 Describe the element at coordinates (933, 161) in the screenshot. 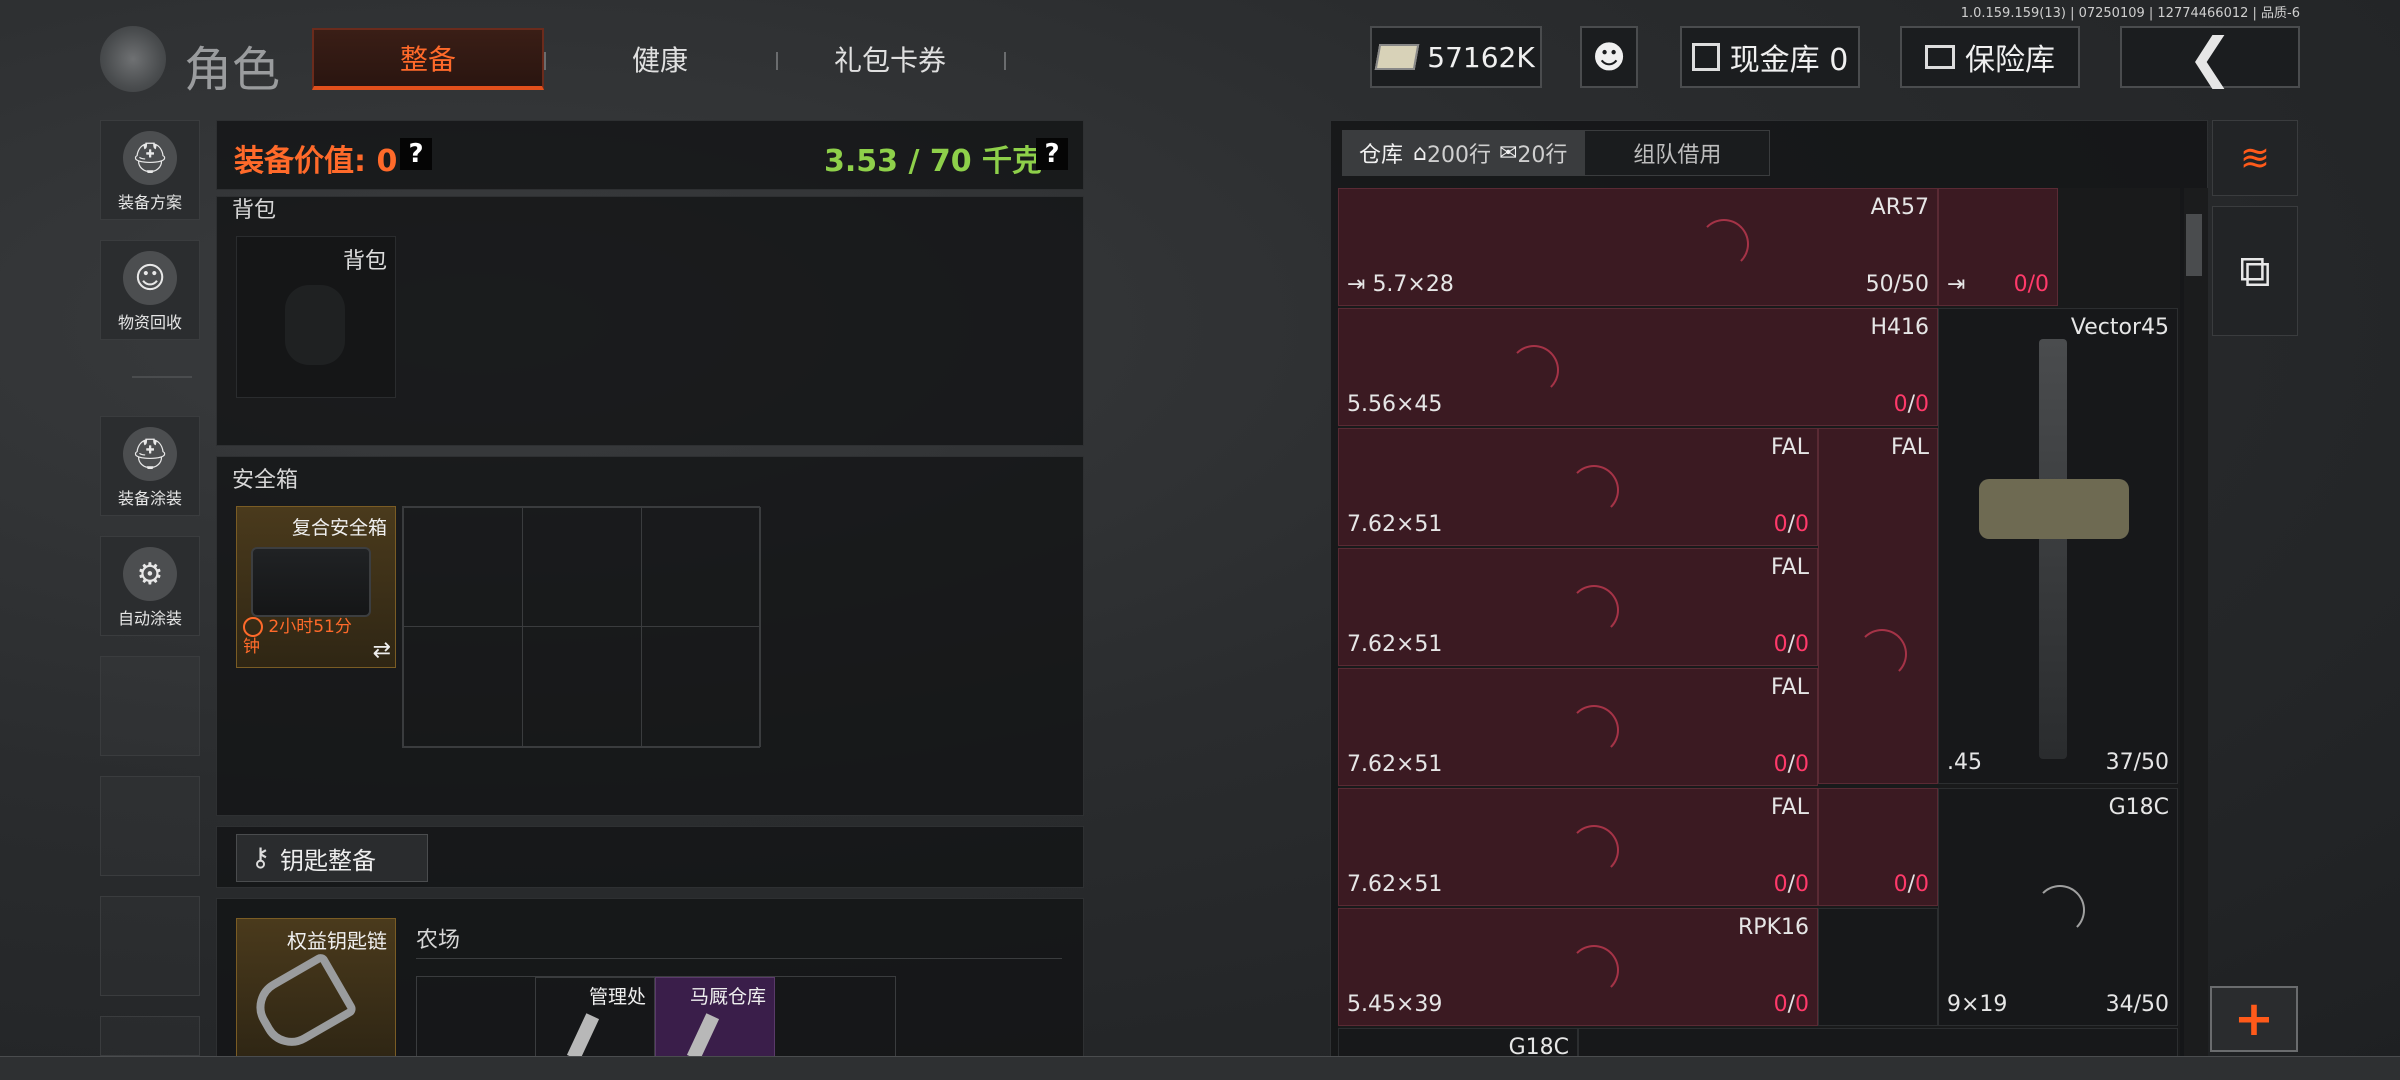

I see `weight-display: 3.53 / 70 千克` at that location.